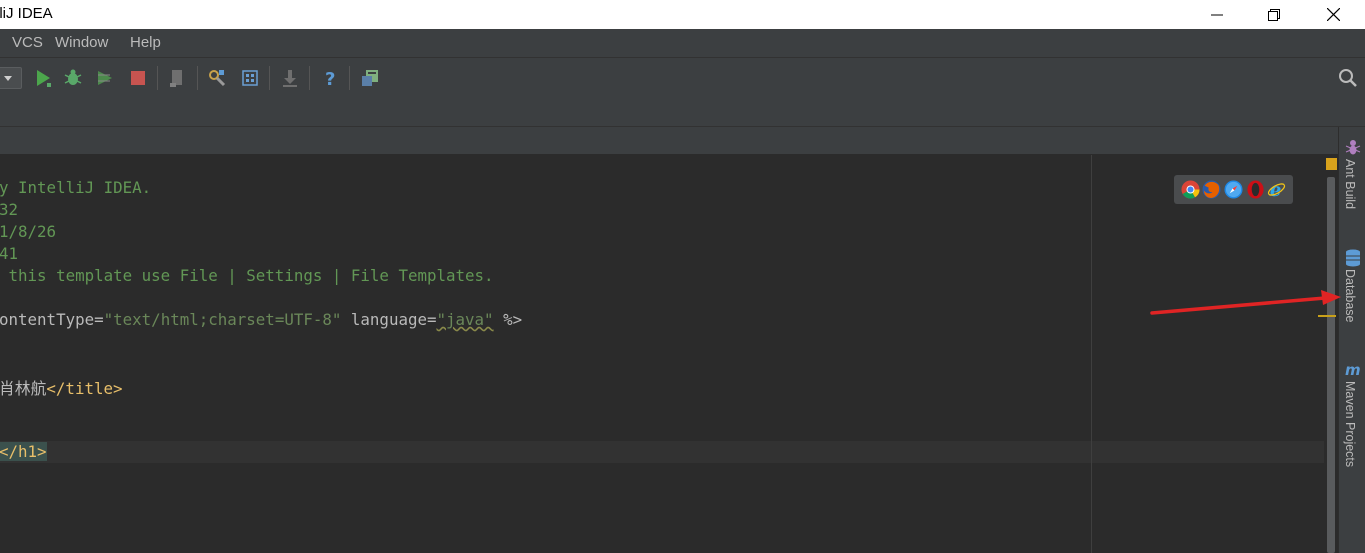 Image resolution: width=1365 pixels, height=553 pixels. I want to click on code-line: 肖林航</title>, so click(61, 387).